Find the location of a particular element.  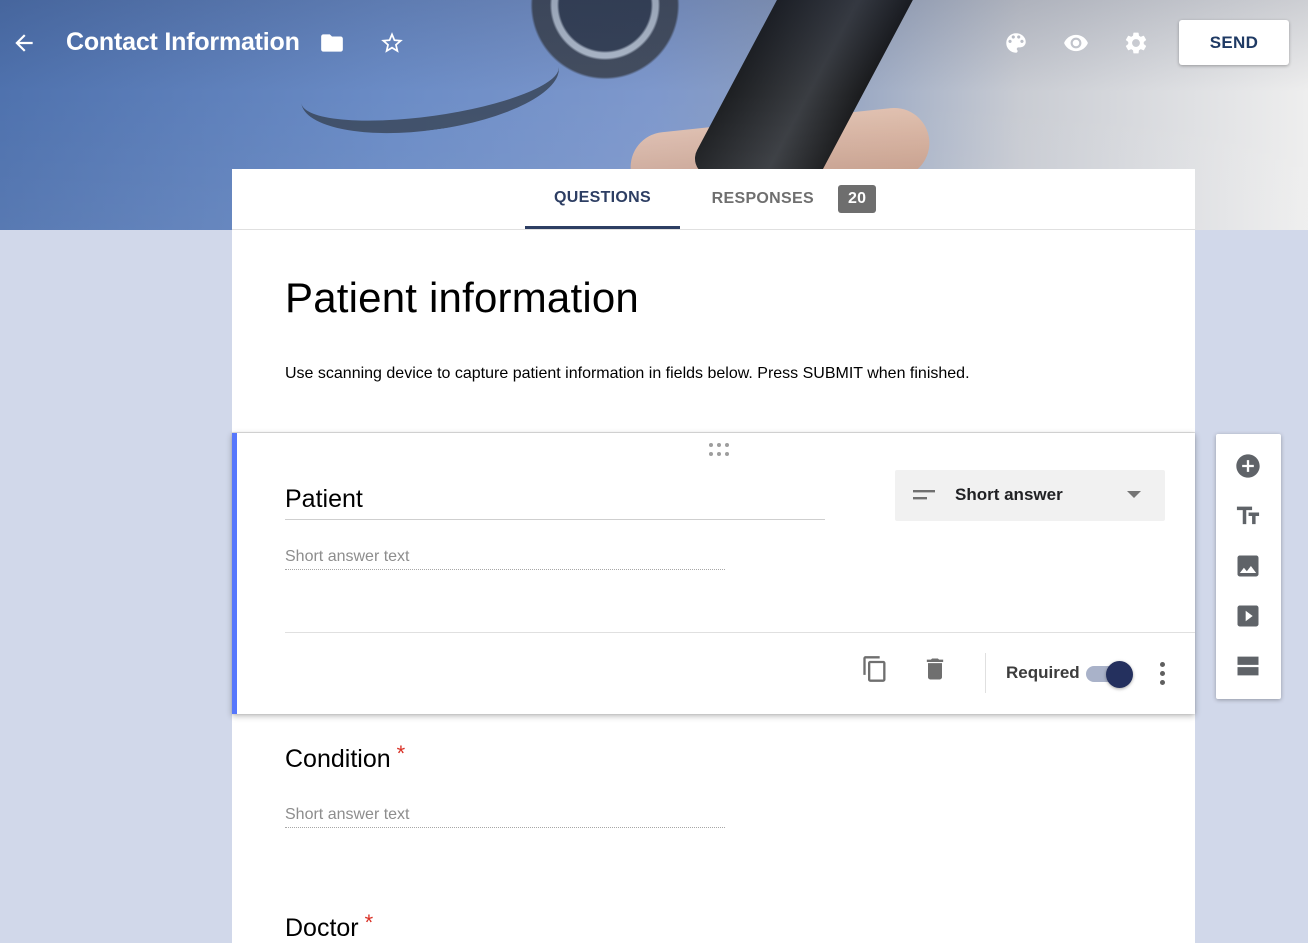

eye-icon is located at coordinates (1076, 43).